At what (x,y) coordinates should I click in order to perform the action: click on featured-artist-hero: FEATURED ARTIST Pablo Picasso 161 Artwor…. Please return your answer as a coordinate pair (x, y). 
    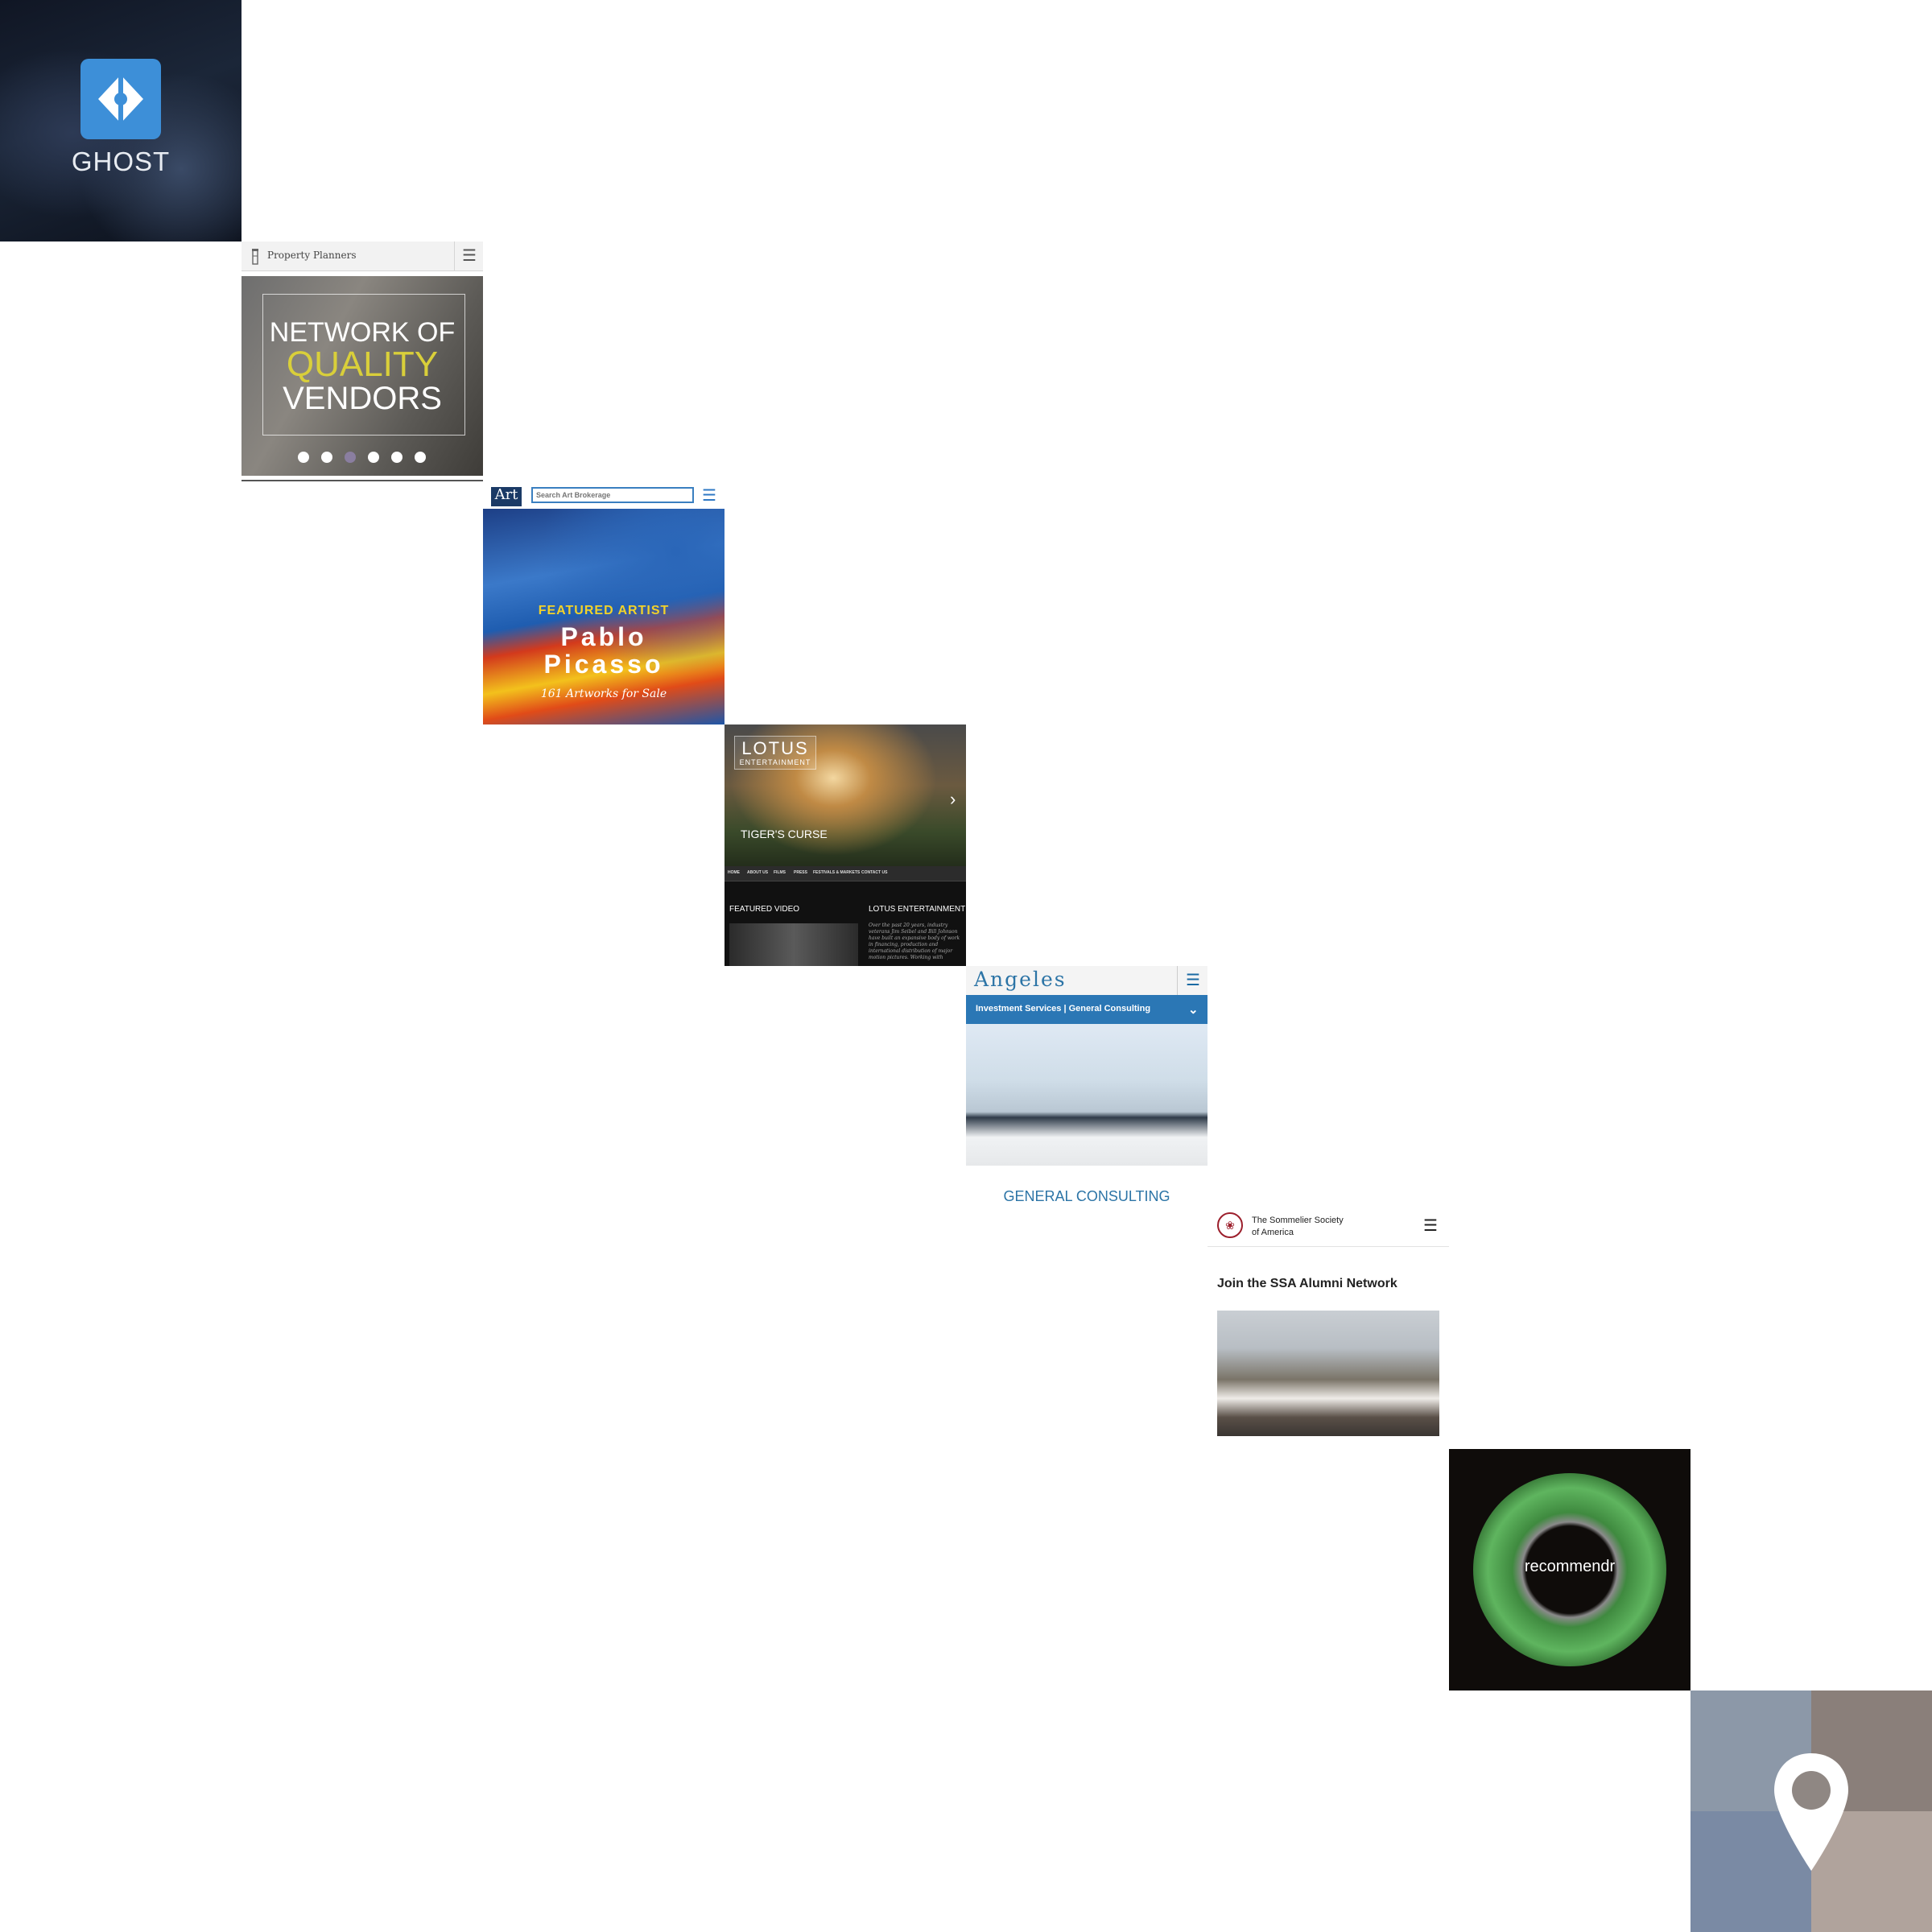
    Looking at the image, I should click on (603, 616).